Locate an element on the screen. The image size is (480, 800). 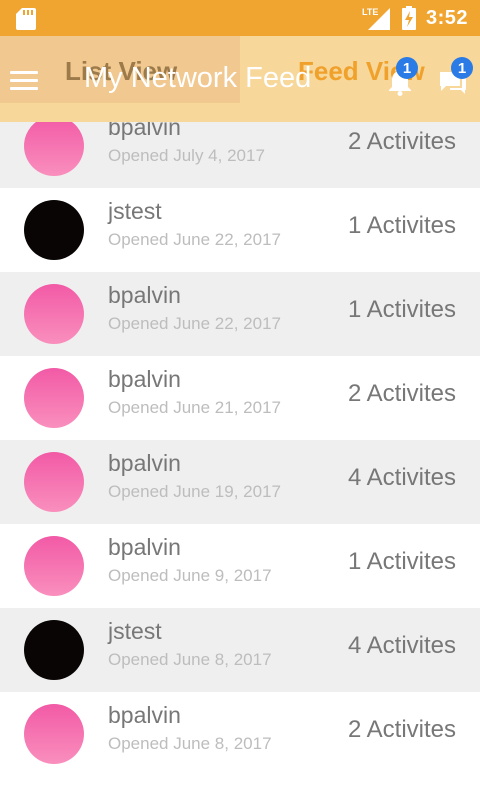
messages-badge: 1 is located at coordinates (462, 68).